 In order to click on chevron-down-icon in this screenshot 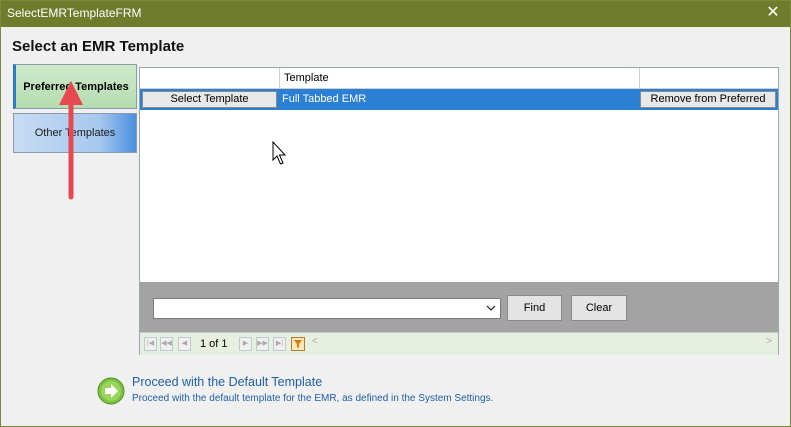, I will do `click(491, 308)`.